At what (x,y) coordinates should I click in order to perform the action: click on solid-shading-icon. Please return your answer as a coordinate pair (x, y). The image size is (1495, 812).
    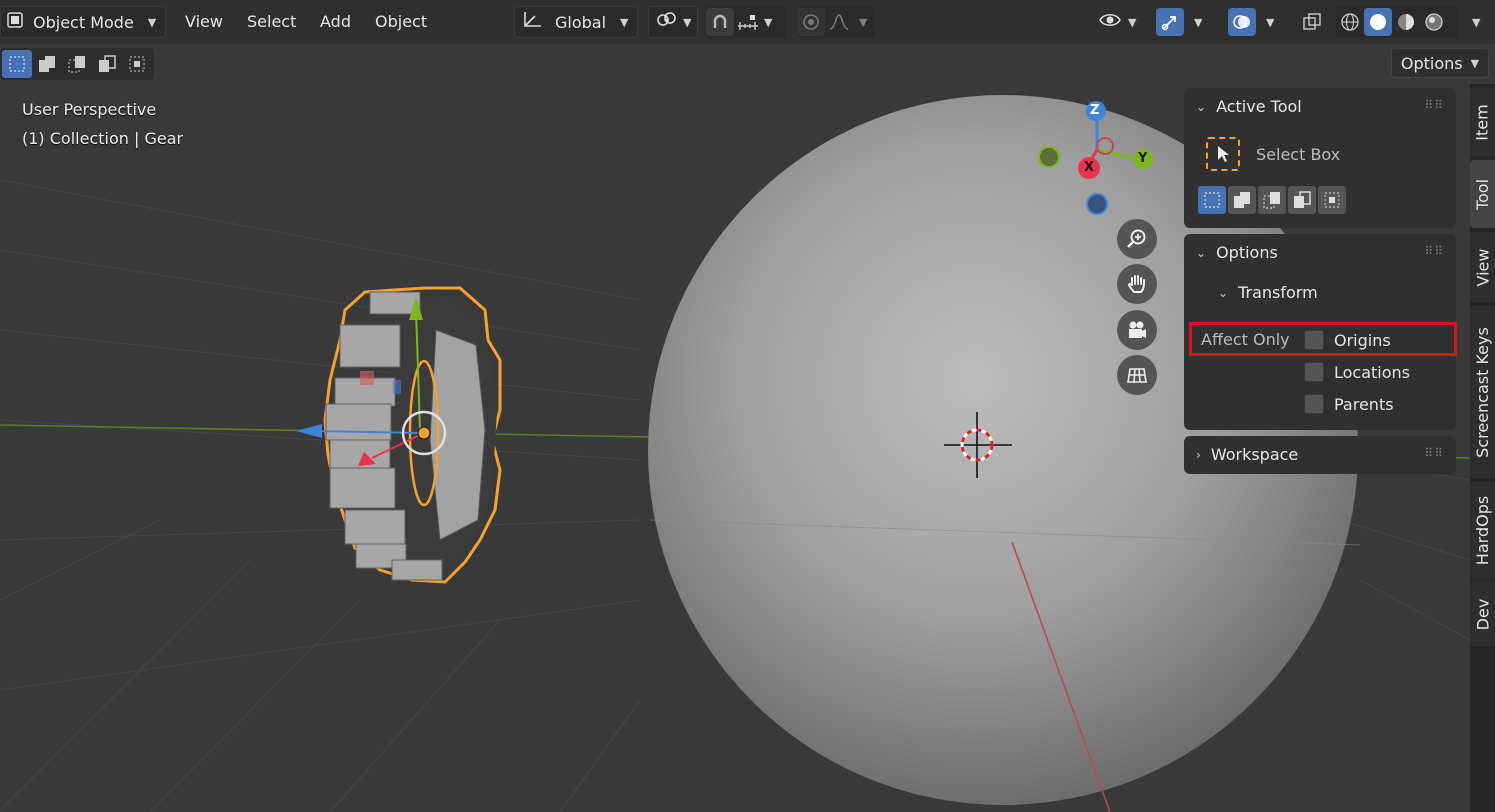
    Looking at the image, I should click on (1378, 22).